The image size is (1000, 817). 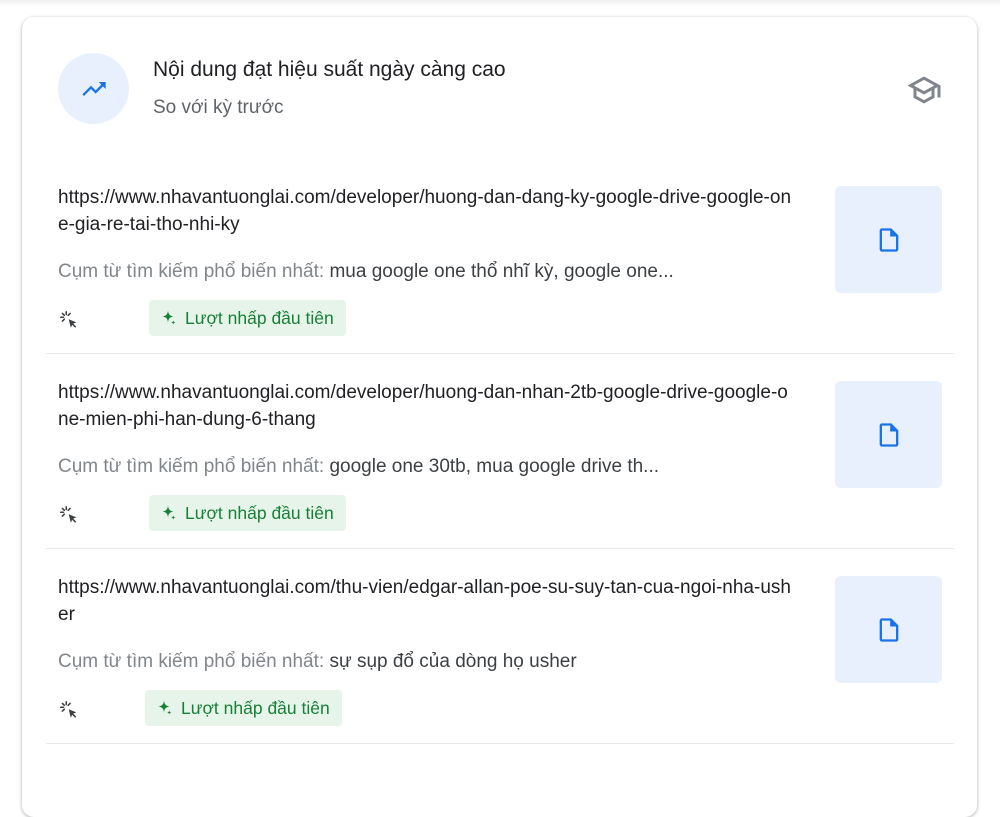 I want to click on learn-button, so click(x=924, y=90).